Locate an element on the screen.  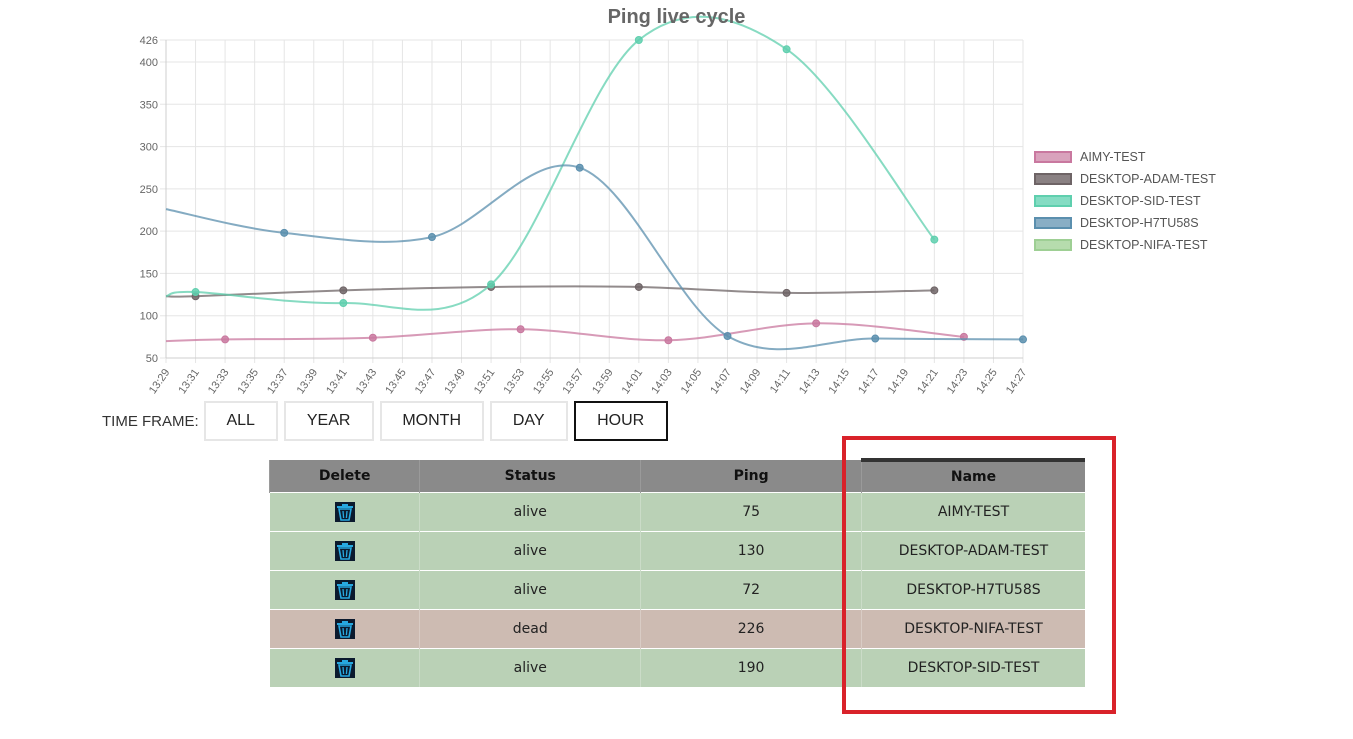
delete-column-header: Delete is located at coordinates (344, 476).